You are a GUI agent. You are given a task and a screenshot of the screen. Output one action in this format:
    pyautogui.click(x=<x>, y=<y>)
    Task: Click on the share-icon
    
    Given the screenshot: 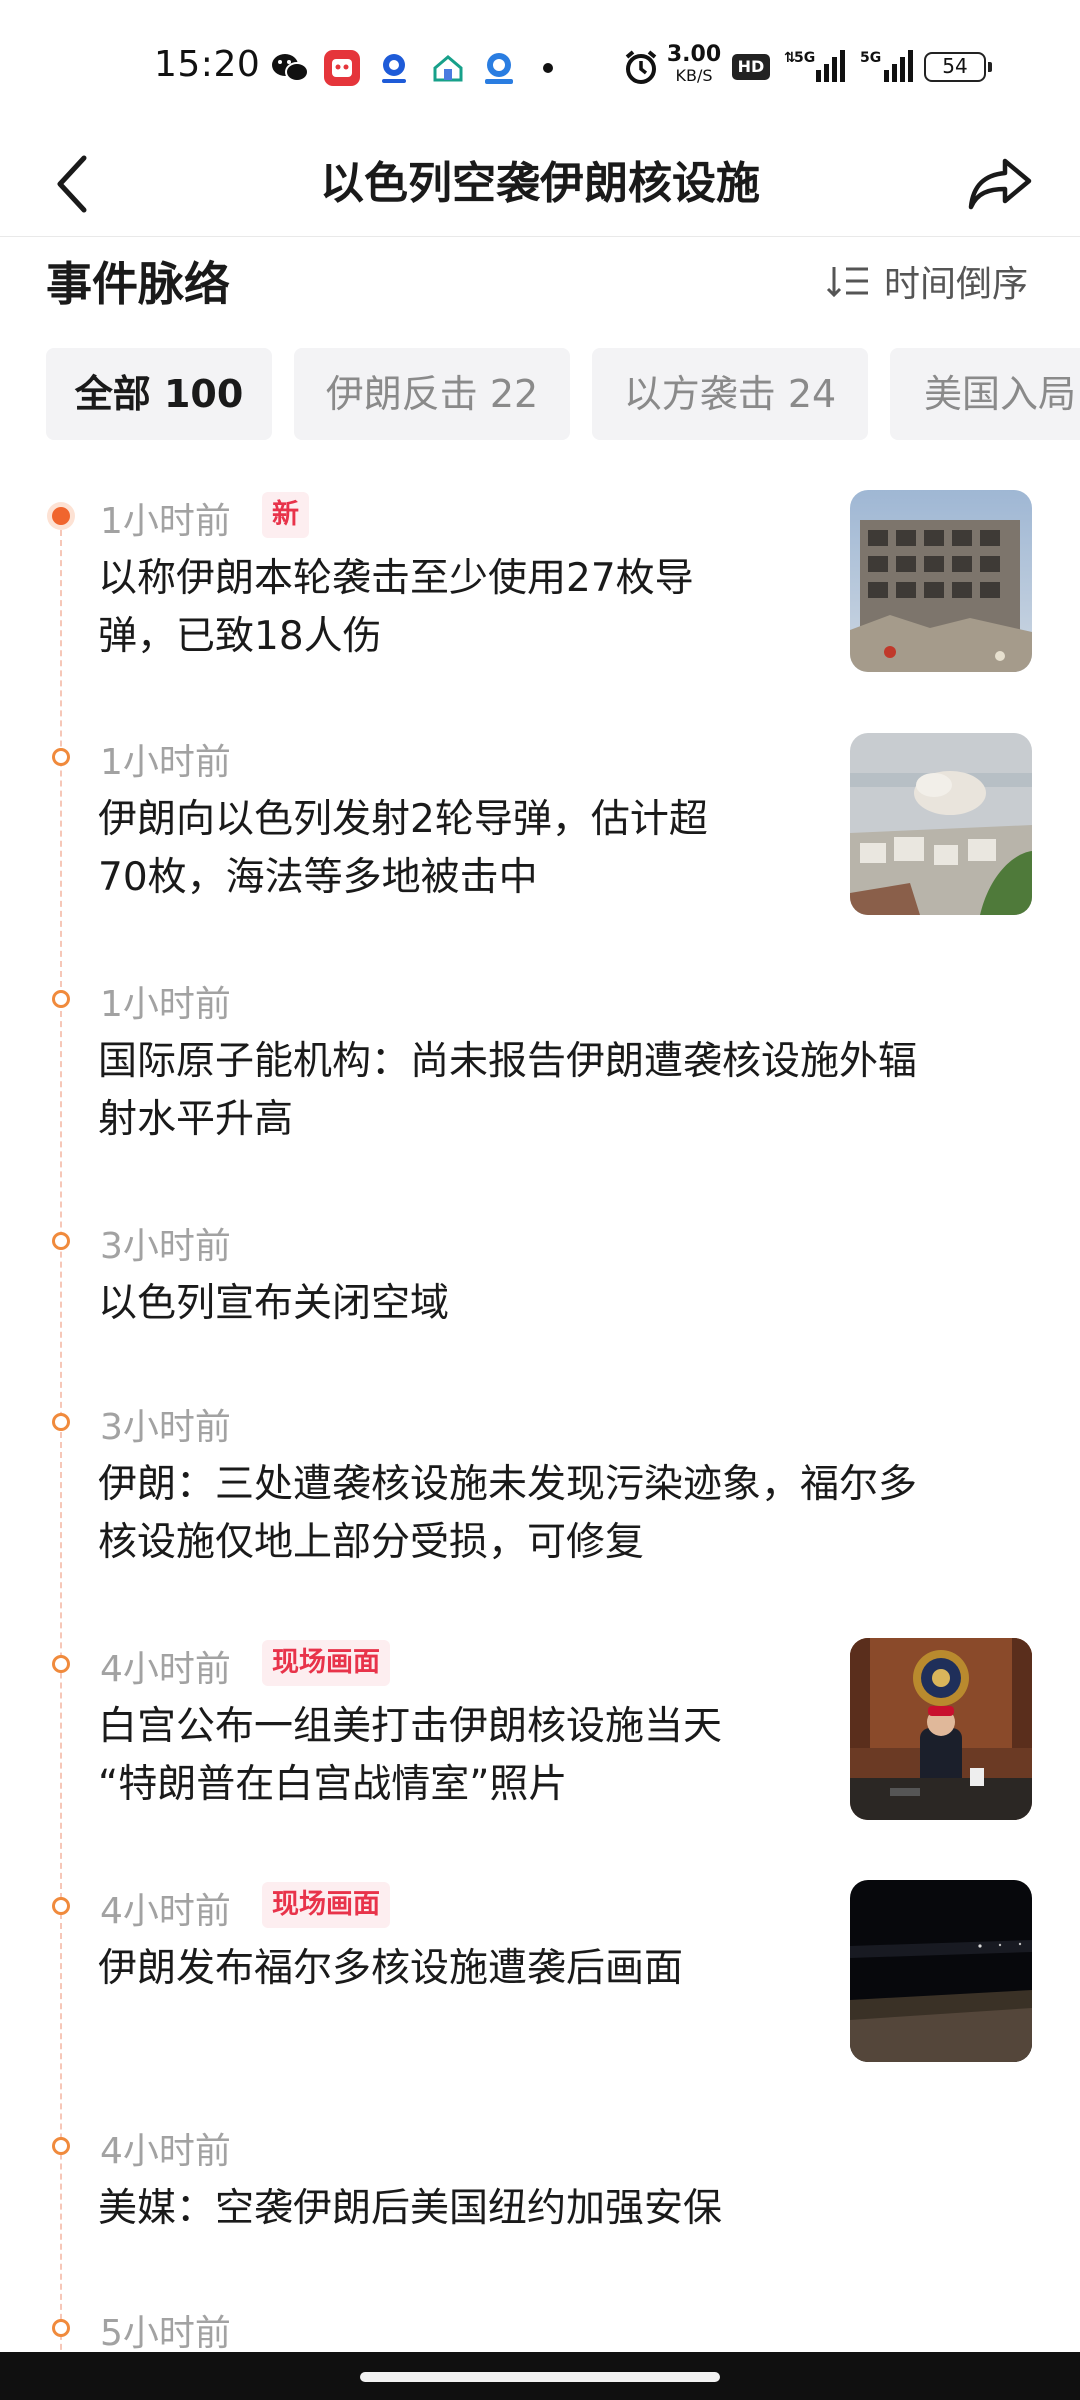 What is the action you would take?
    pyautogui.click(x=1000, y=184)
    